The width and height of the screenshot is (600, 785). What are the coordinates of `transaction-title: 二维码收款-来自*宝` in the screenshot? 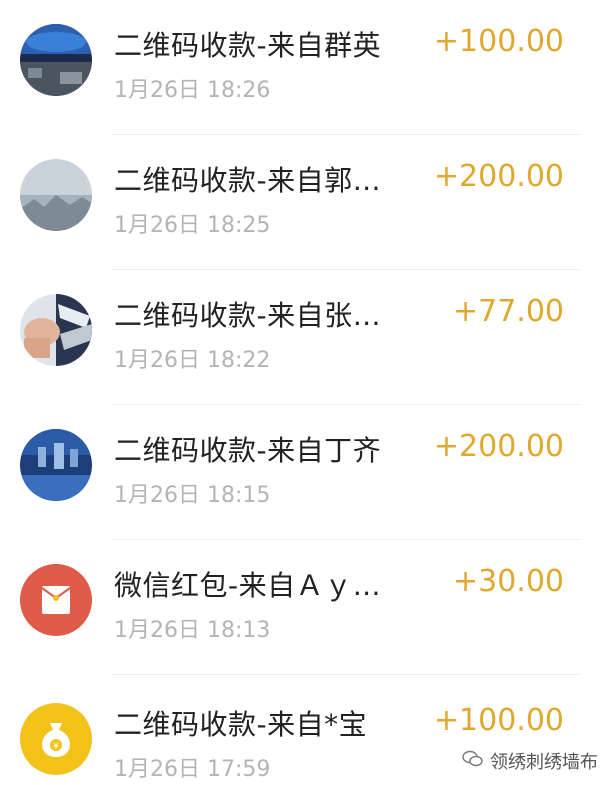 It's located at (241, 724).